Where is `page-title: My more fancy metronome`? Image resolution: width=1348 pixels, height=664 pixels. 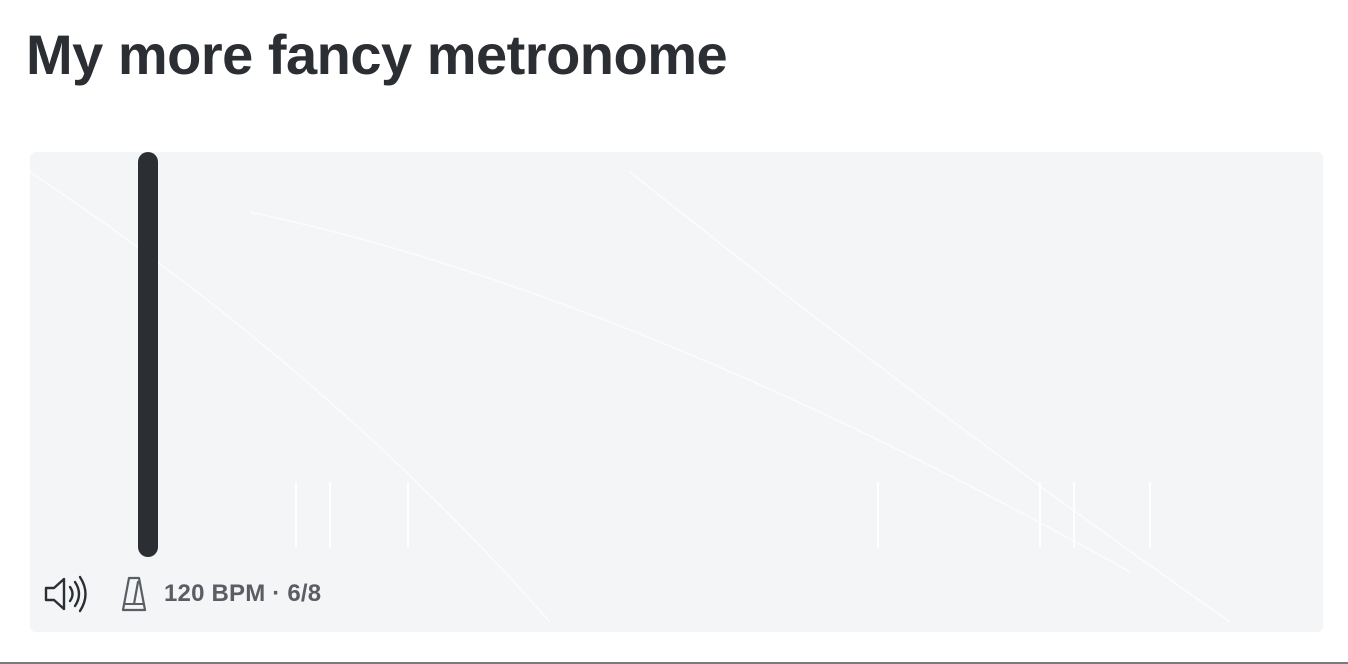
page-title: My more fancy metronome is located at coordinates (377, 54).